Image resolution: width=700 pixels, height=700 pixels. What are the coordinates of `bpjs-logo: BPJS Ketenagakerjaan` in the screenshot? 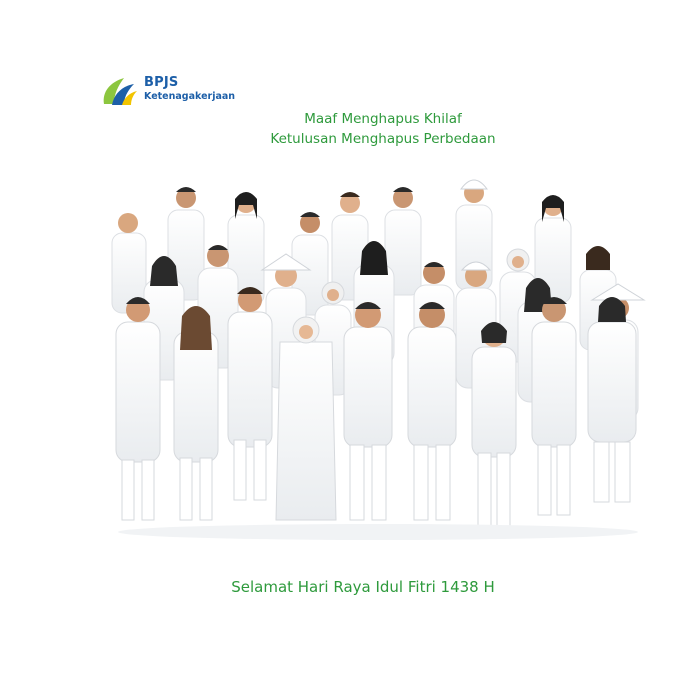 It's located at (175, 91).